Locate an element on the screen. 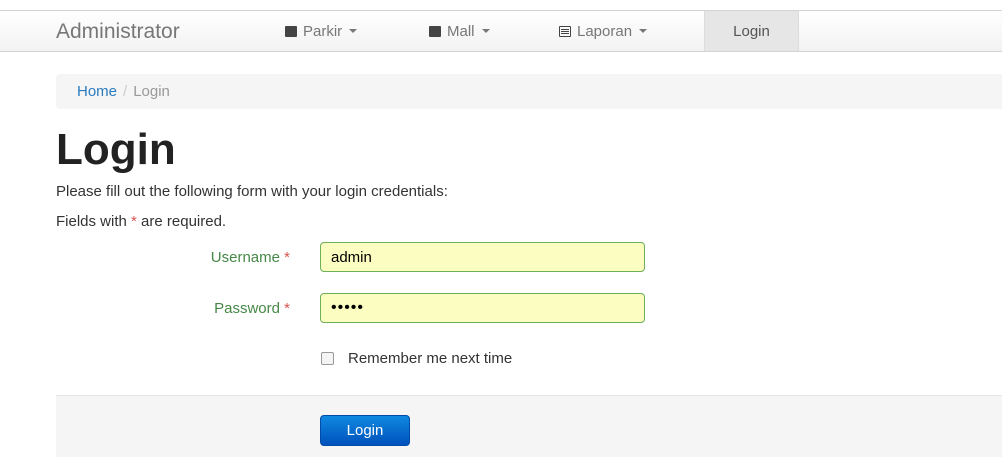 The width and height of the screenshot is (1002, 457). required-note: Fields with * are required. is located at coordinates (141, 221).